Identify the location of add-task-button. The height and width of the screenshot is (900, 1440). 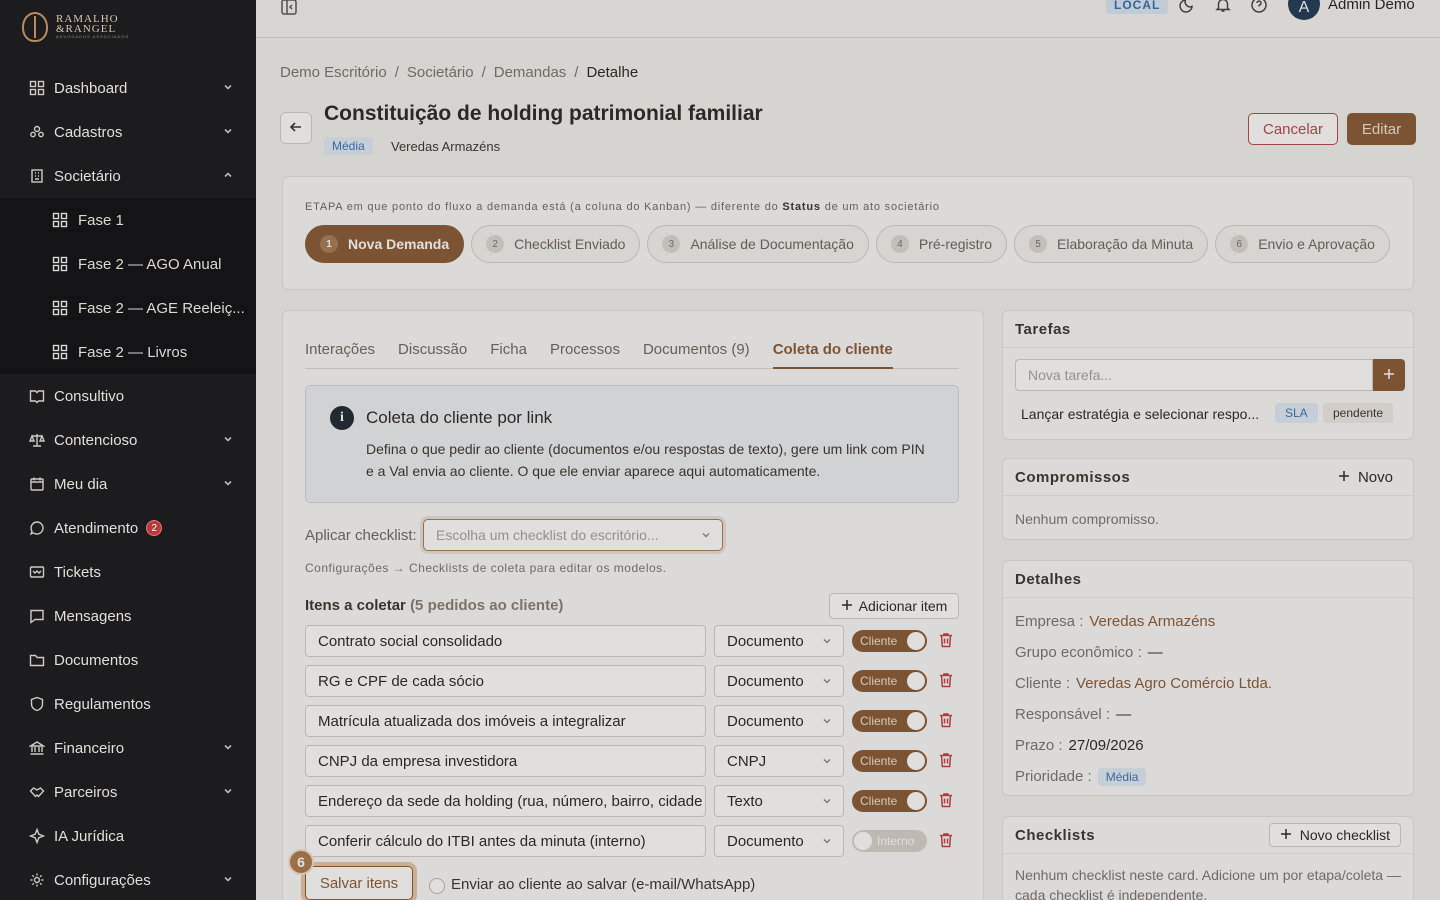
(1389, 375).